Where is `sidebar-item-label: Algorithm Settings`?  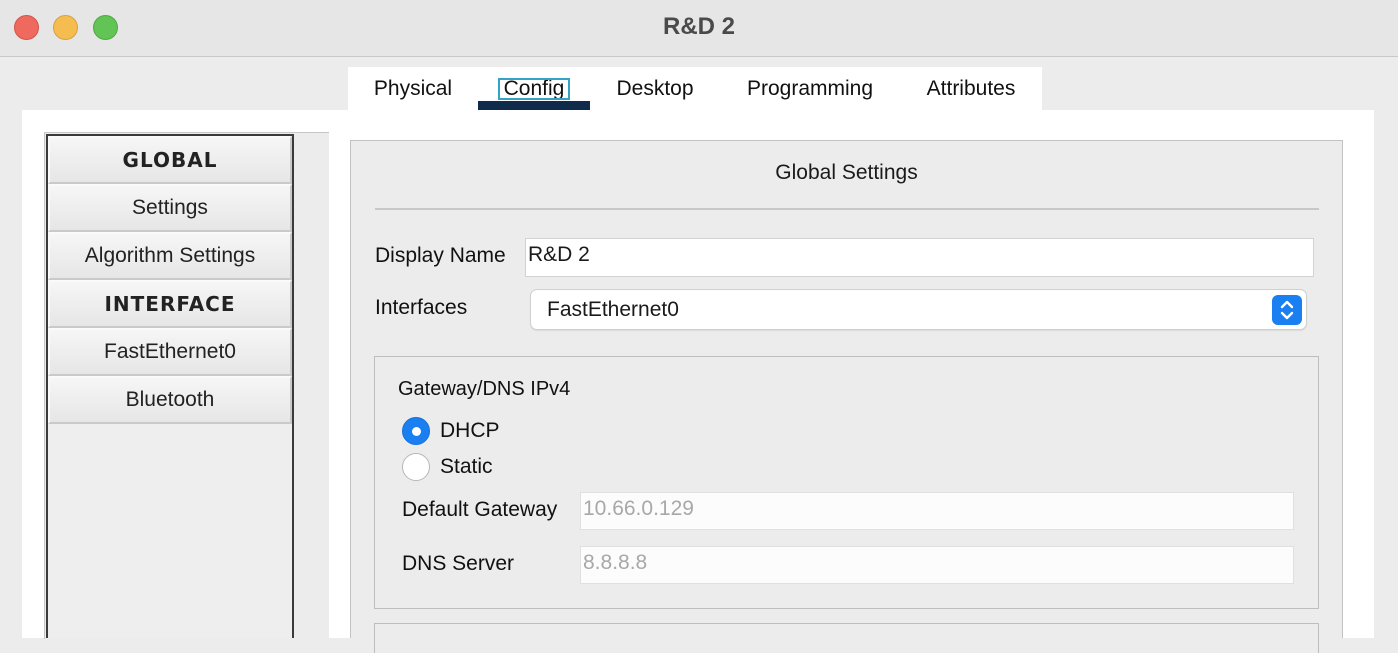
sidebar-item-label: Algorithm Settings is located at coordinates (170, 255).